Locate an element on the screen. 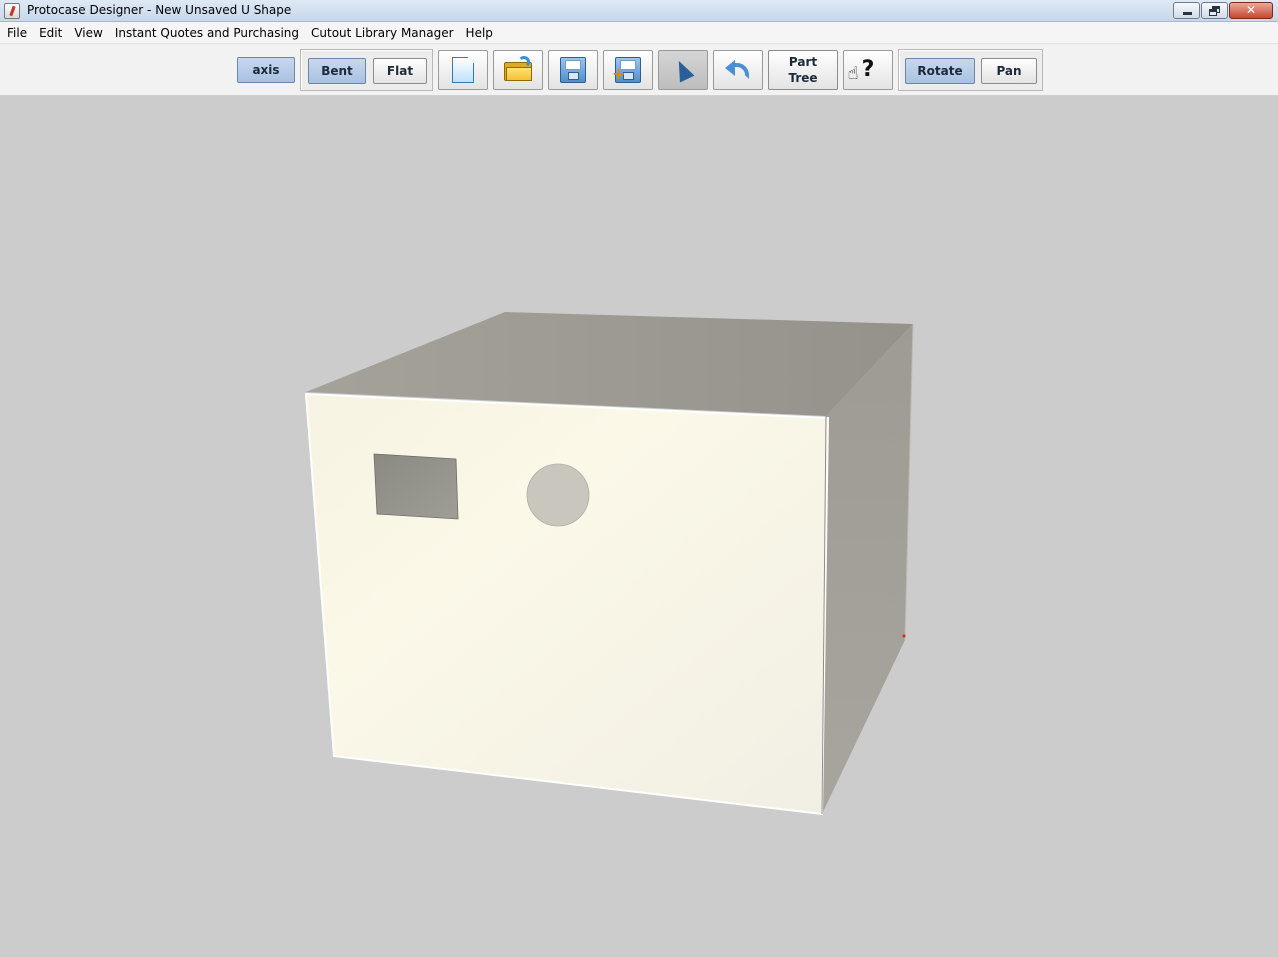 Image resolution: width=1278 pixels, height=957 pixels. restore-button is located at coordinates (1214, 10).